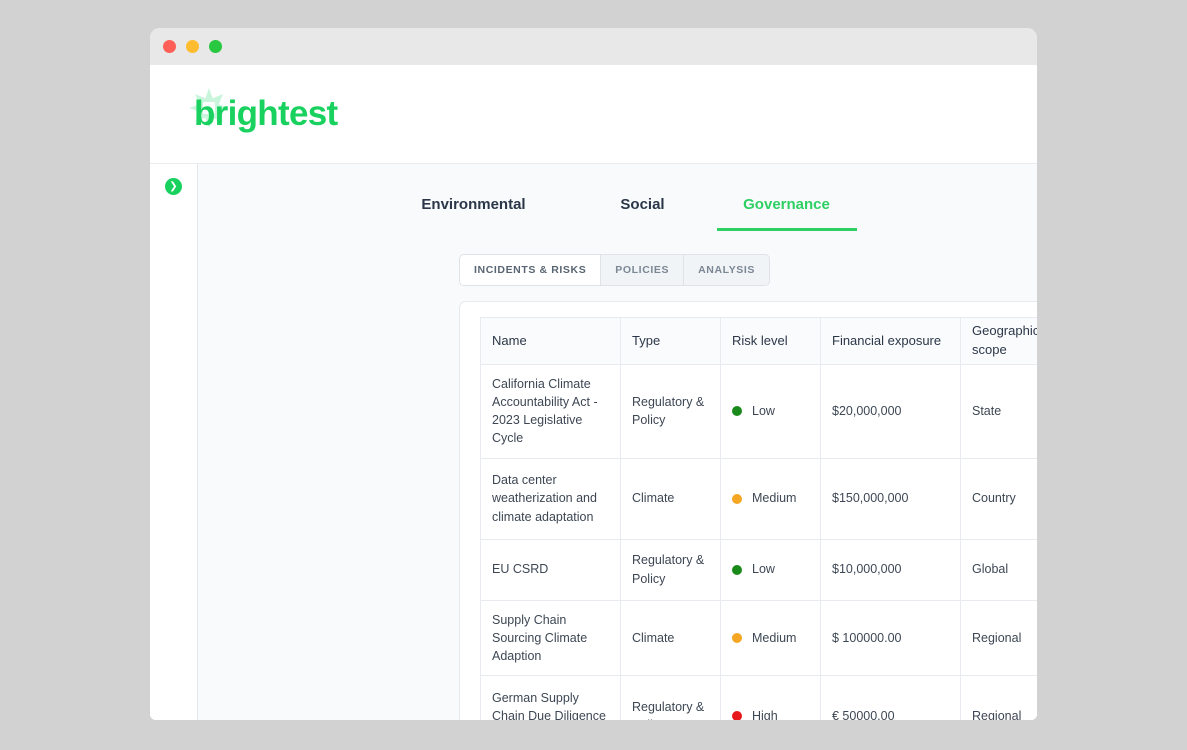 The height and width of the screenshot is (750, 1187). Describe the element at coordinates (593, 46) in the screenshot. I see `window-titlebar` at that location.